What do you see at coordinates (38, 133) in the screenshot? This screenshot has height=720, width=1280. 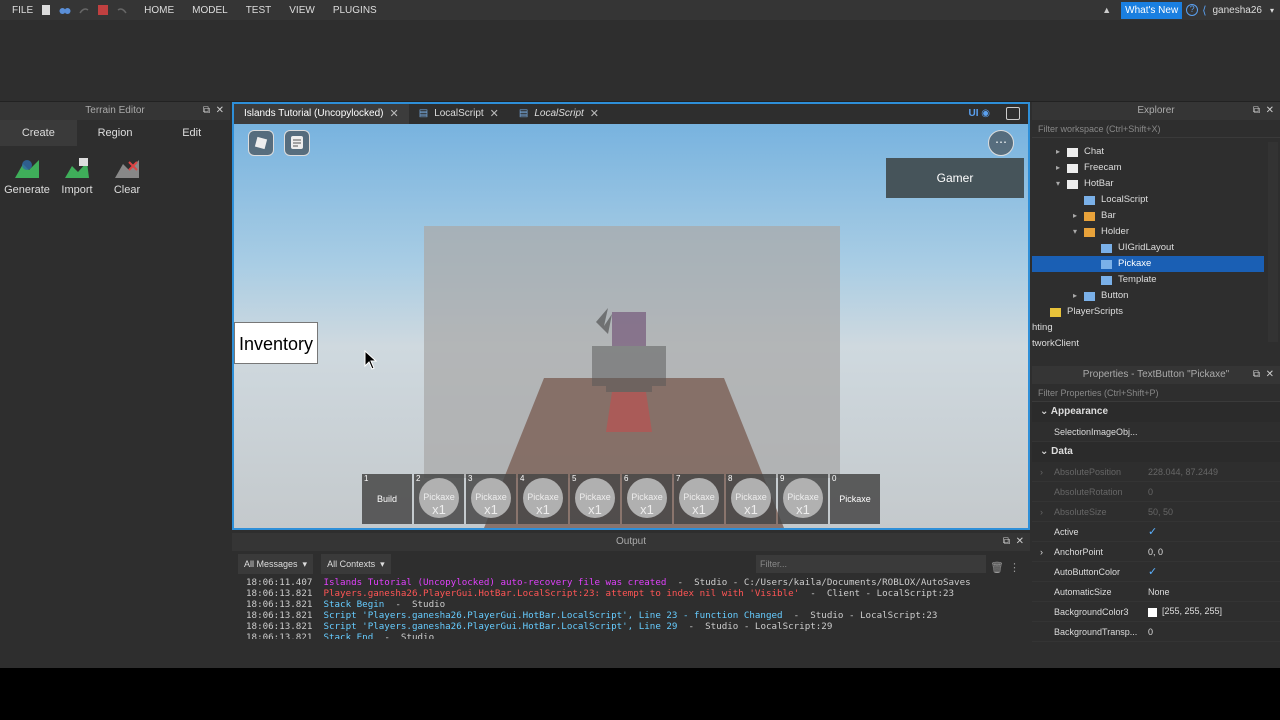 I see `tab-create: Create` at bounding box center [38, 133].